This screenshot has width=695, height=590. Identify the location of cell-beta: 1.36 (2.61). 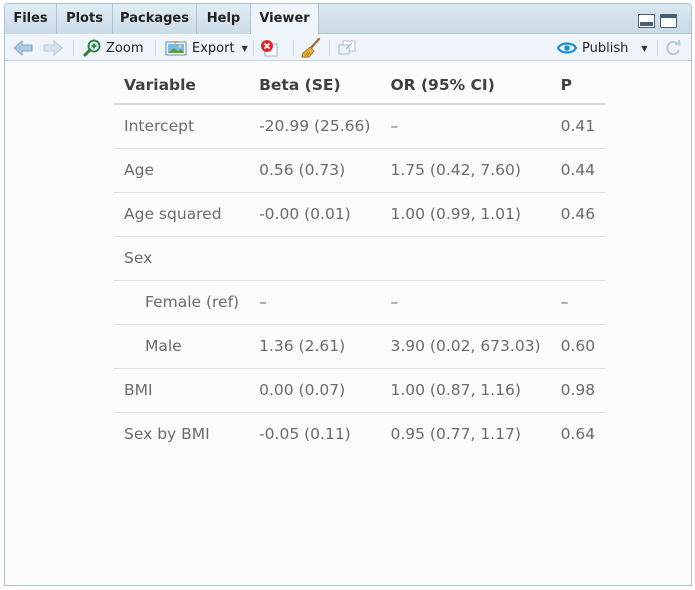
(315, 346).